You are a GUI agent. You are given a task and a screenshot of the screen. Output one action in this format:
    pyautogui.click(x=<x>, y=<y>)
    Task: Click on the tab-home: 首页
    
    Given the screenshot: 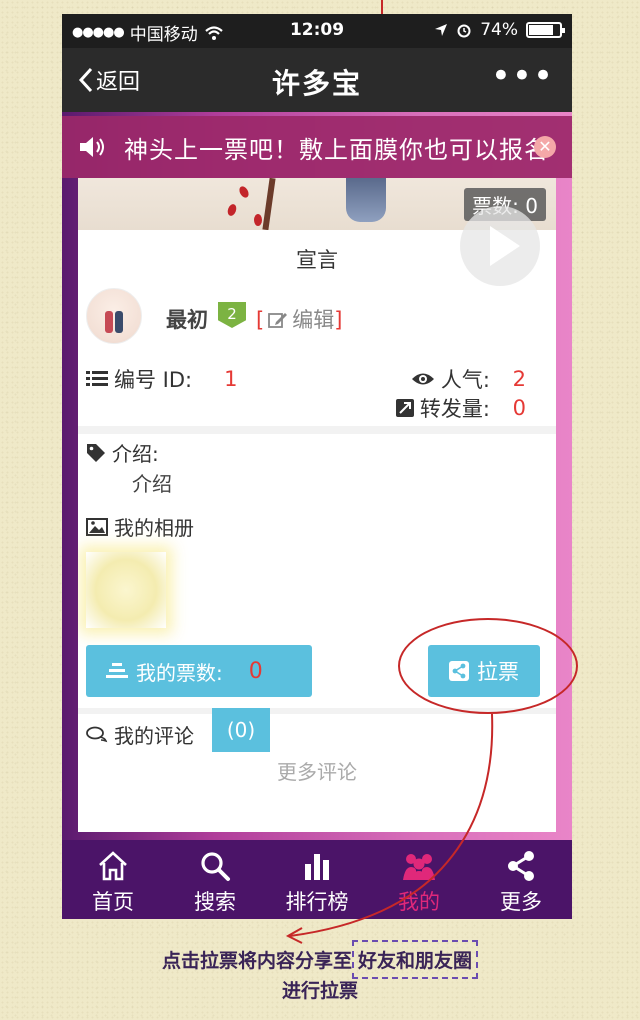 What is the action you would take?
    pyautogui.click(x=113, y=879)
    